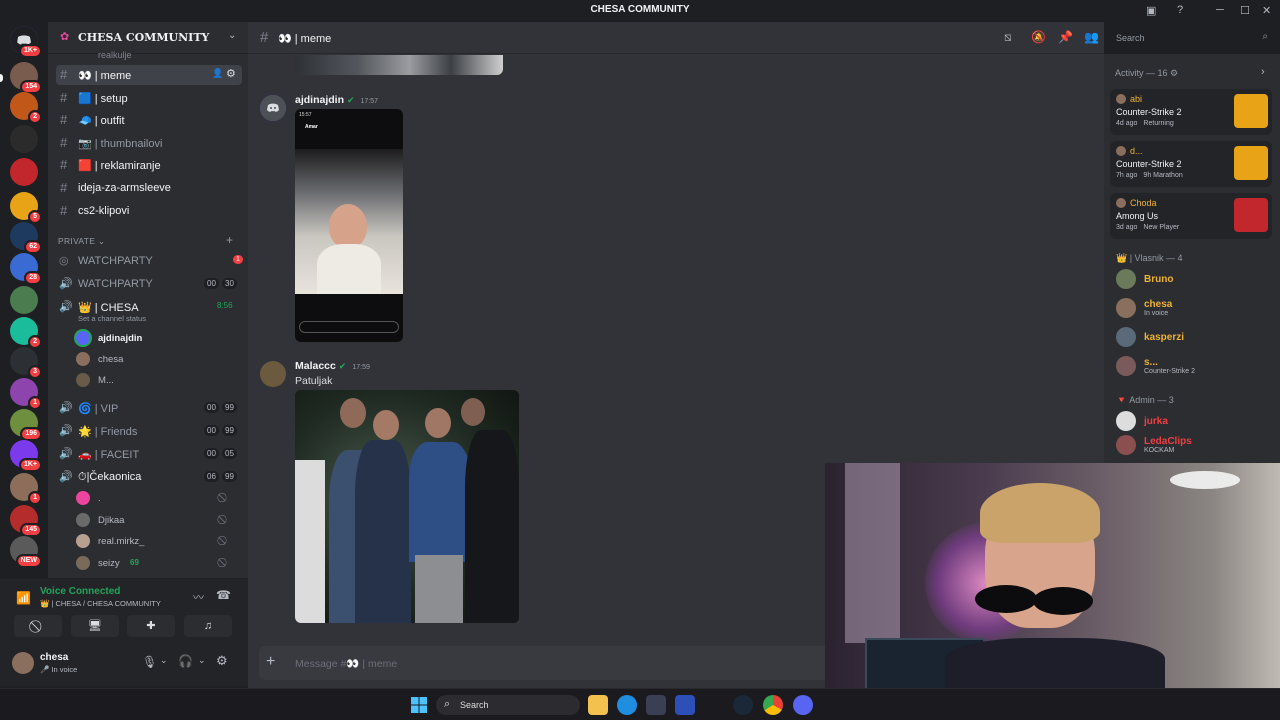 This screenshot has height=720, width=1280. What do you see at coordinates (1146, 73) in the screenshot?
I see `activity-header: Activity — 16 ⚙` at bounding box center [1146, 73].